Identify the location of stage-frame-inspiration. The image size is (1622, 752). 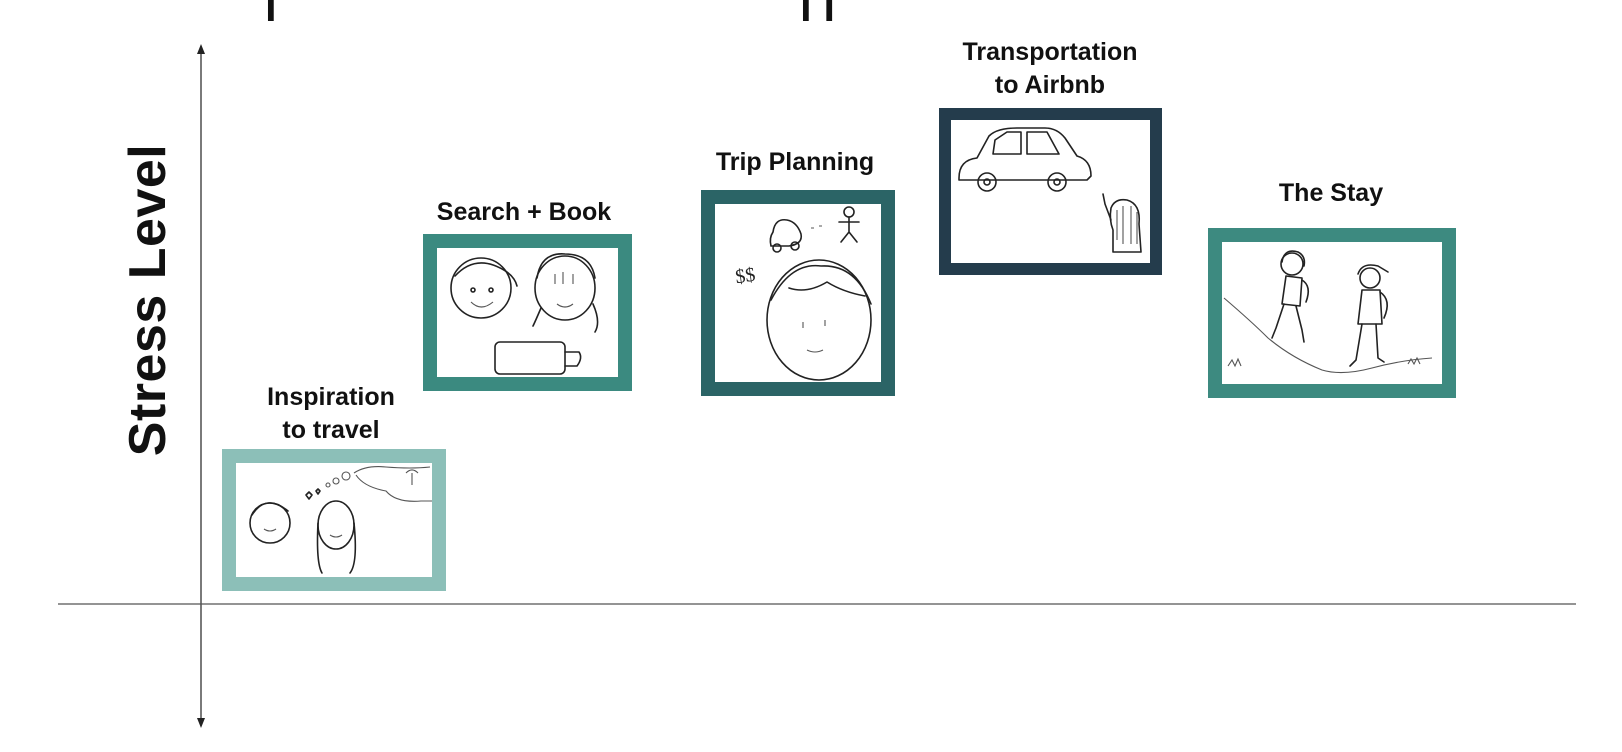
(334, 520).